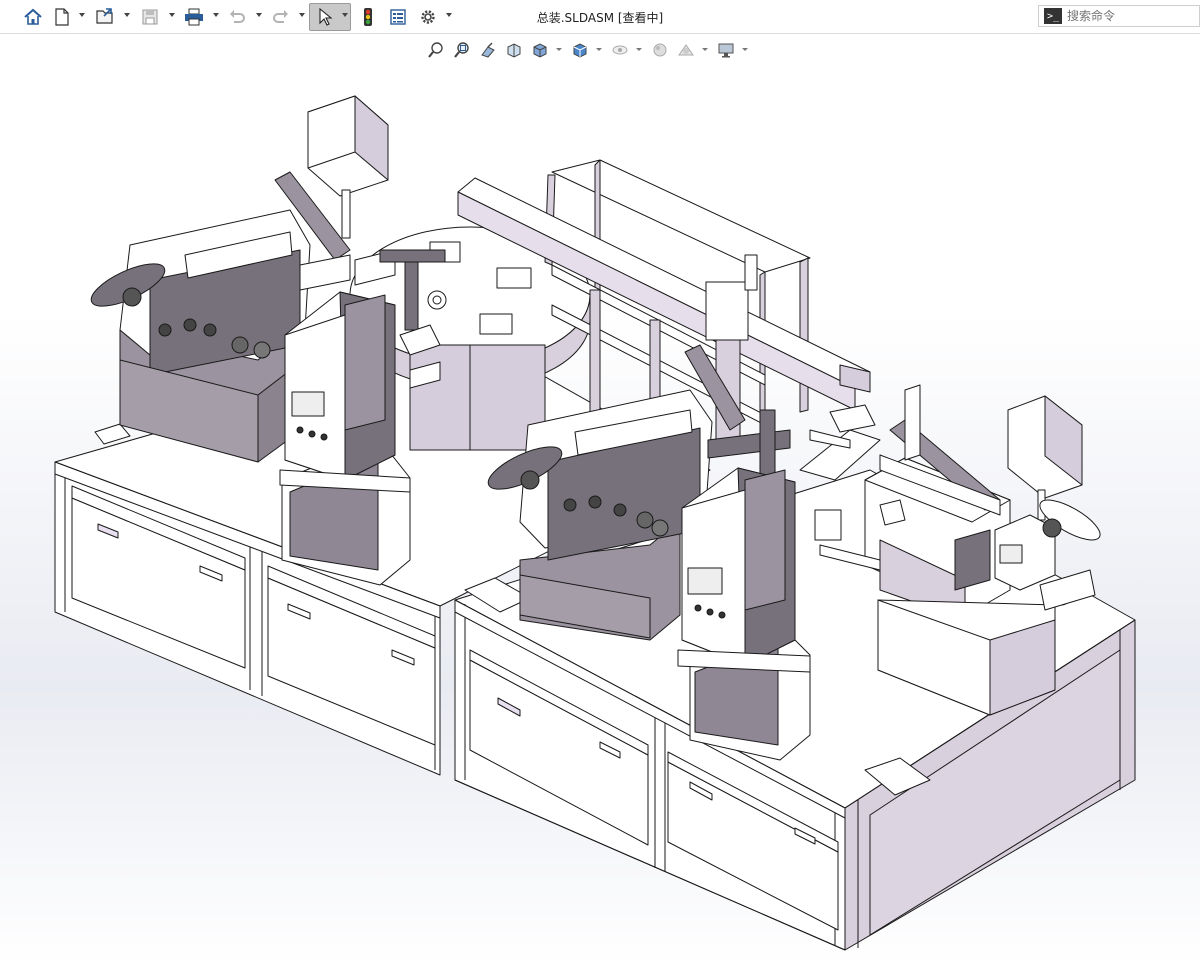 The height and width of the screenshot is (966, 1200). What do you see at coordinates (345, 15) in the screenshot?
I see `select-dropdown-caret` at bounding box center [345, 15].